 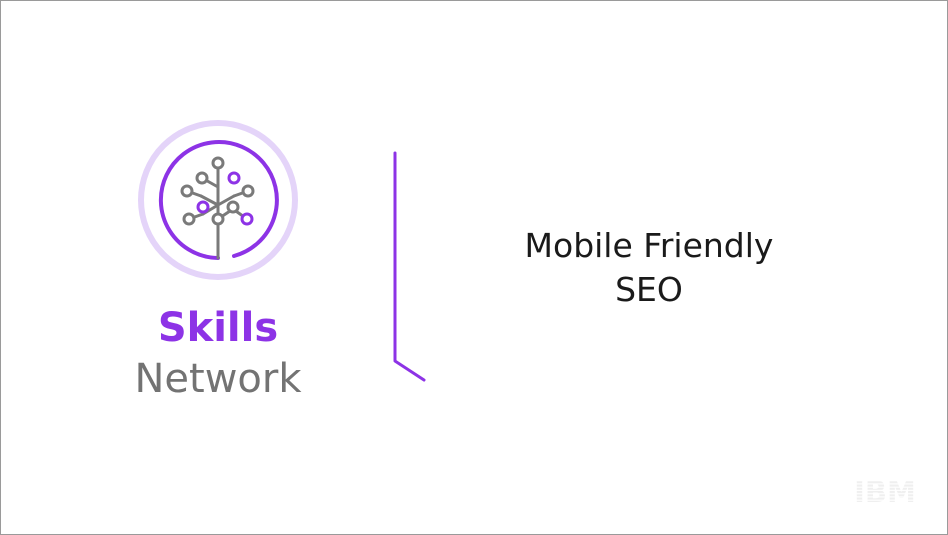 I want to click on divider-line, so click(x=409, y=266).